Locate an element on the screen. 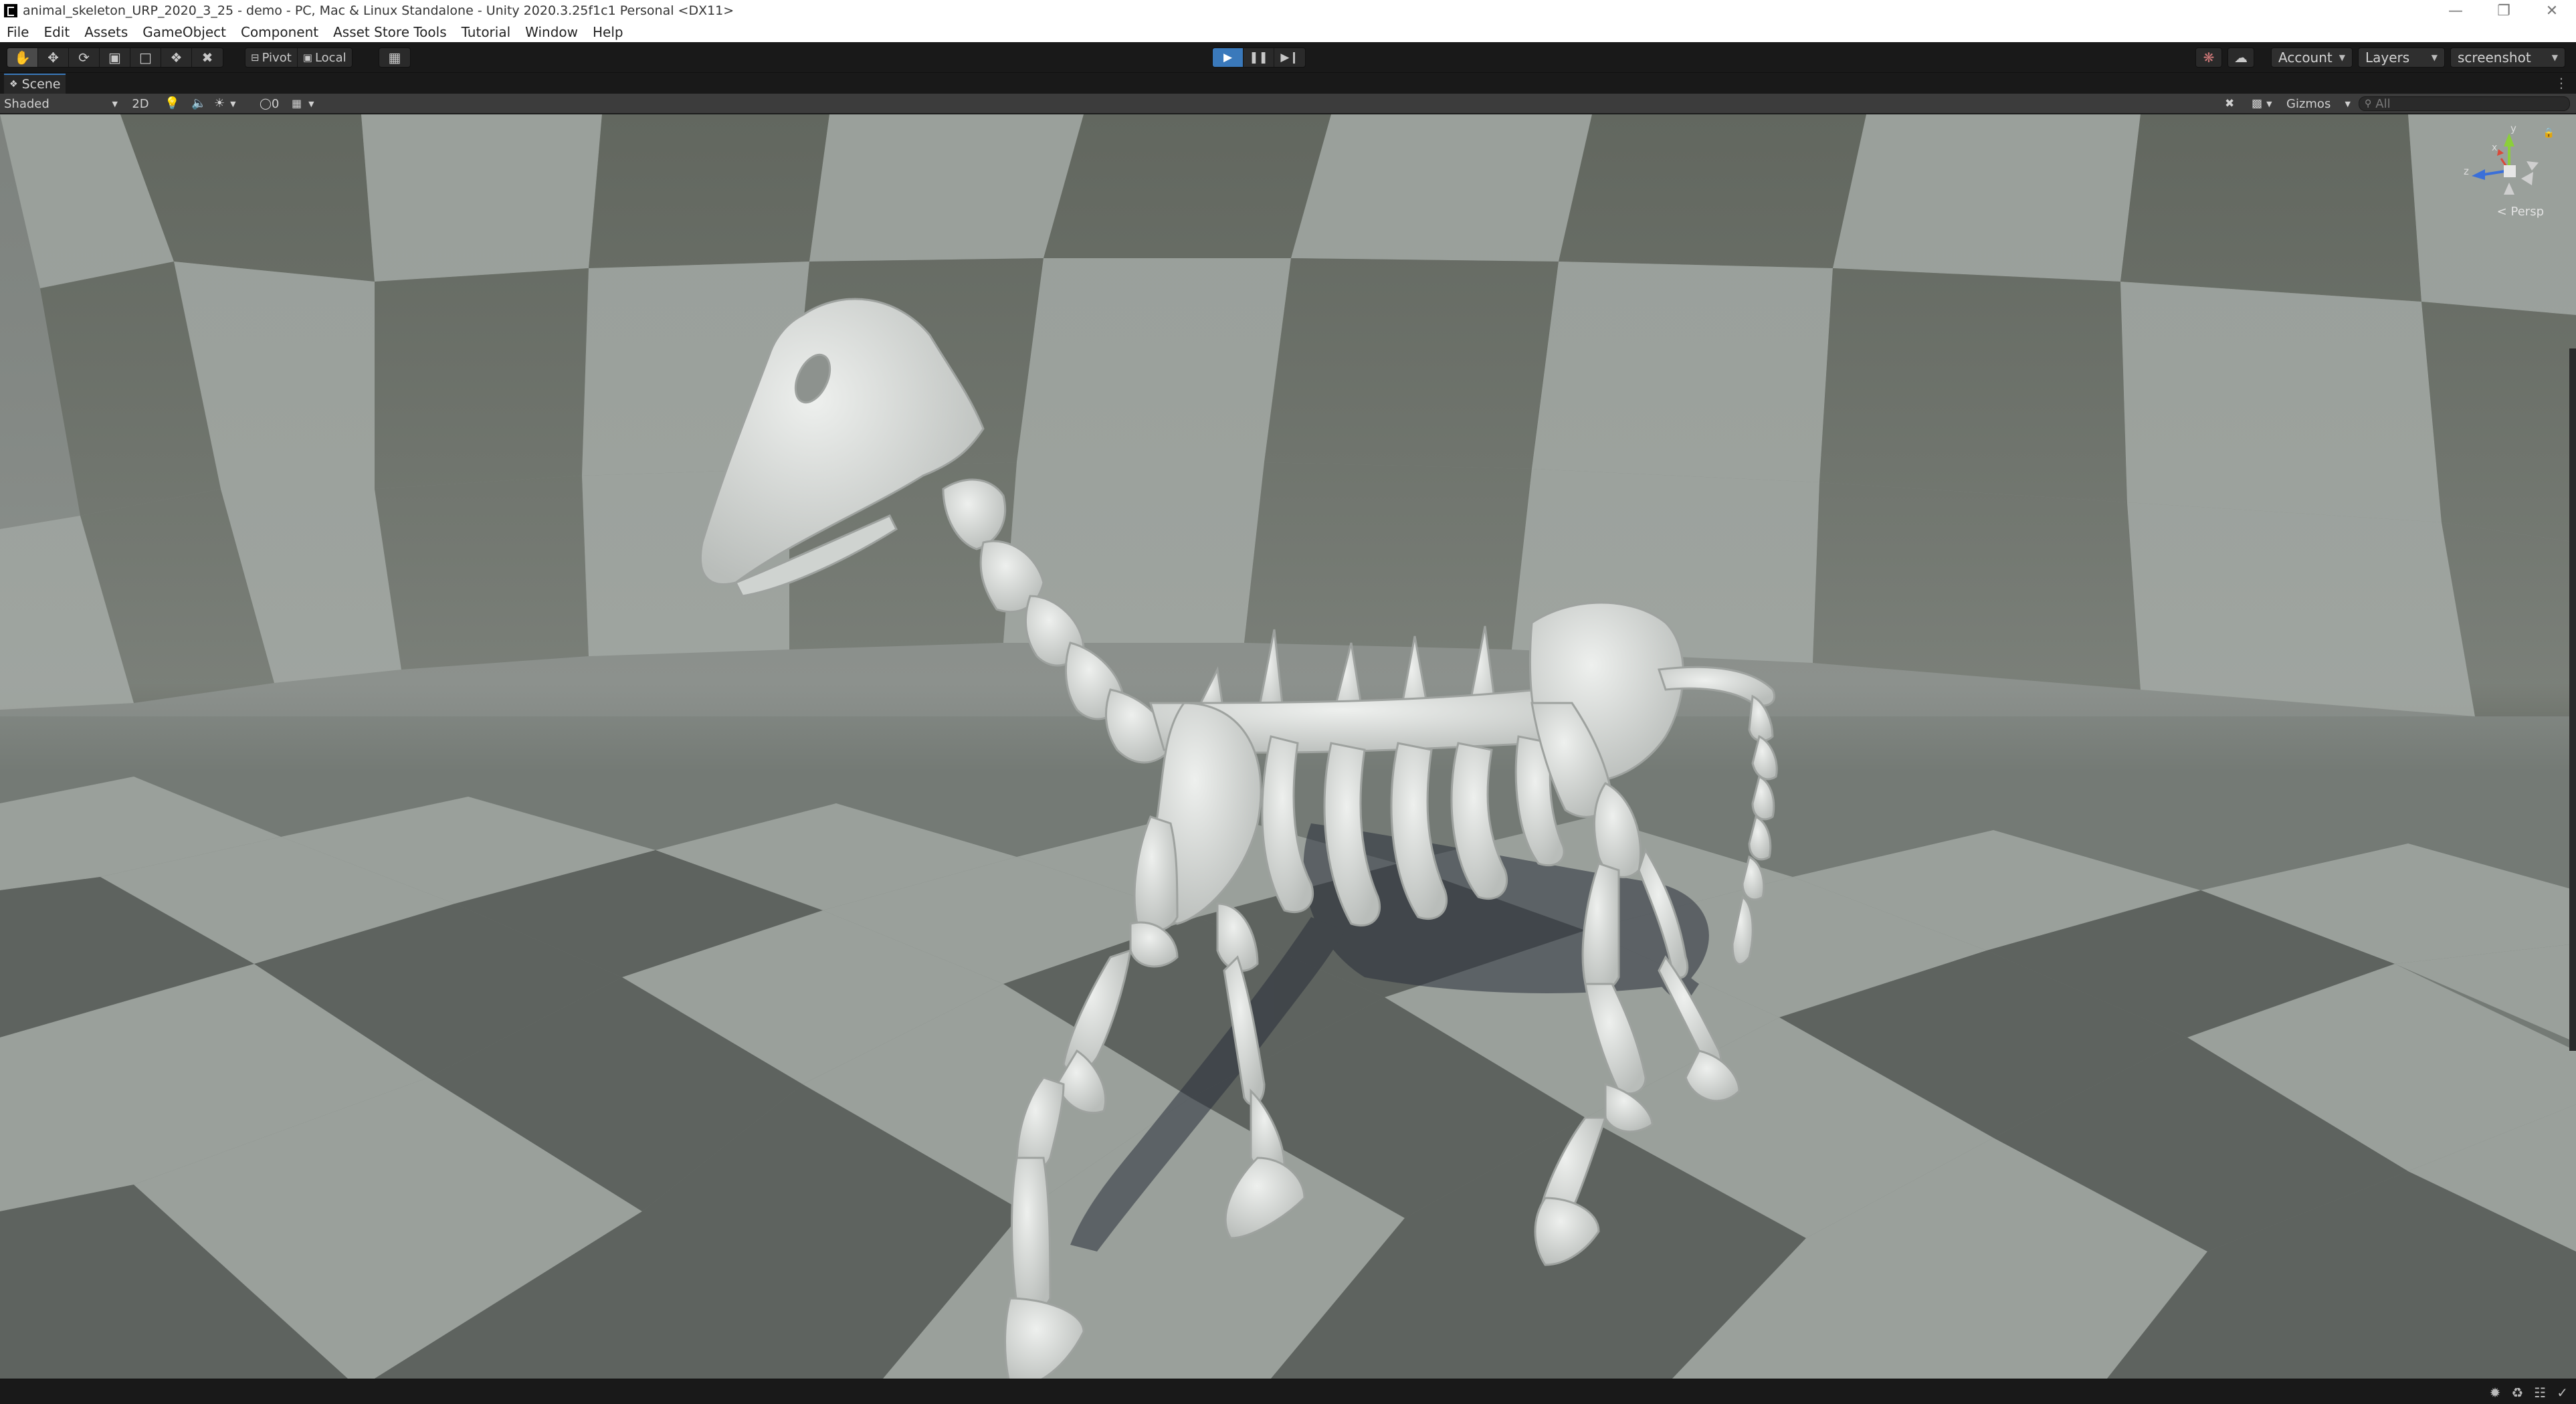 This screenshot has height=1404, width=2576. pivot-local-toggles: ⊟ Pivot ▣ Local is located at coordinates (299, 57).